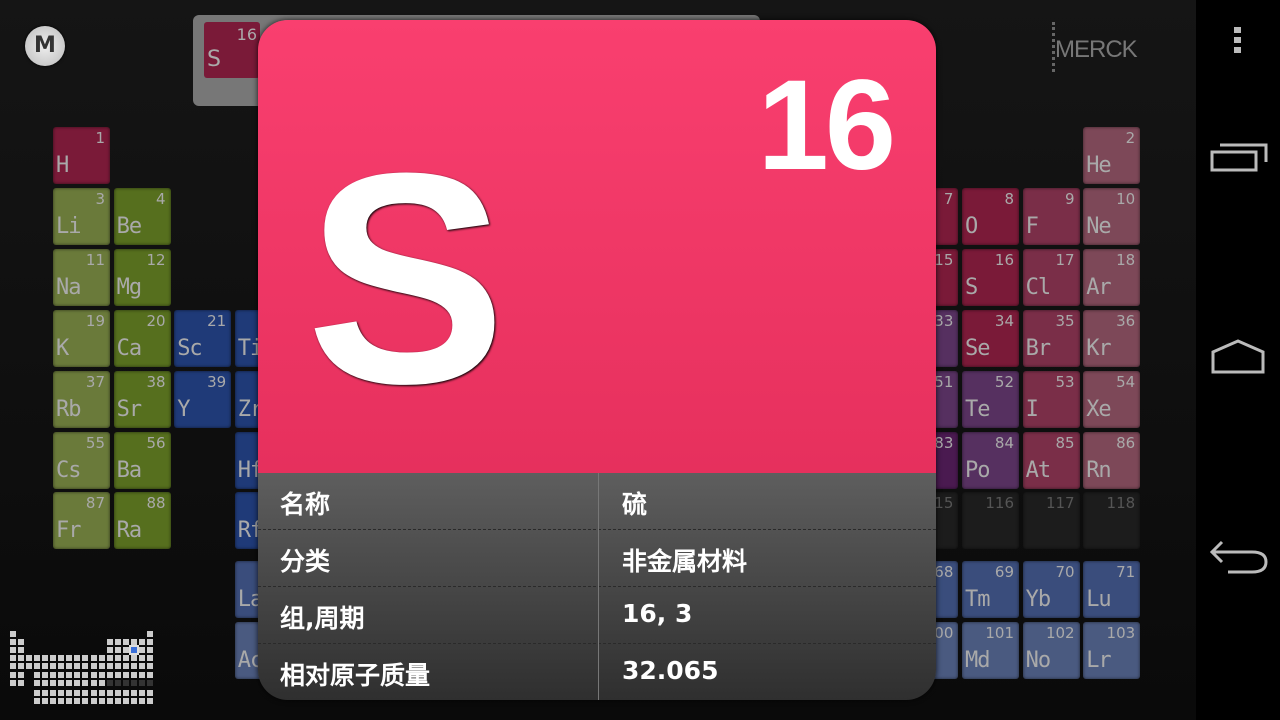 The width and height of the screenshot is (1280, 720). What do you see at coordinates (1051, 216) in the screenshot?
I see `element-tile-F: 9F` at bounding box center [1051, 216].